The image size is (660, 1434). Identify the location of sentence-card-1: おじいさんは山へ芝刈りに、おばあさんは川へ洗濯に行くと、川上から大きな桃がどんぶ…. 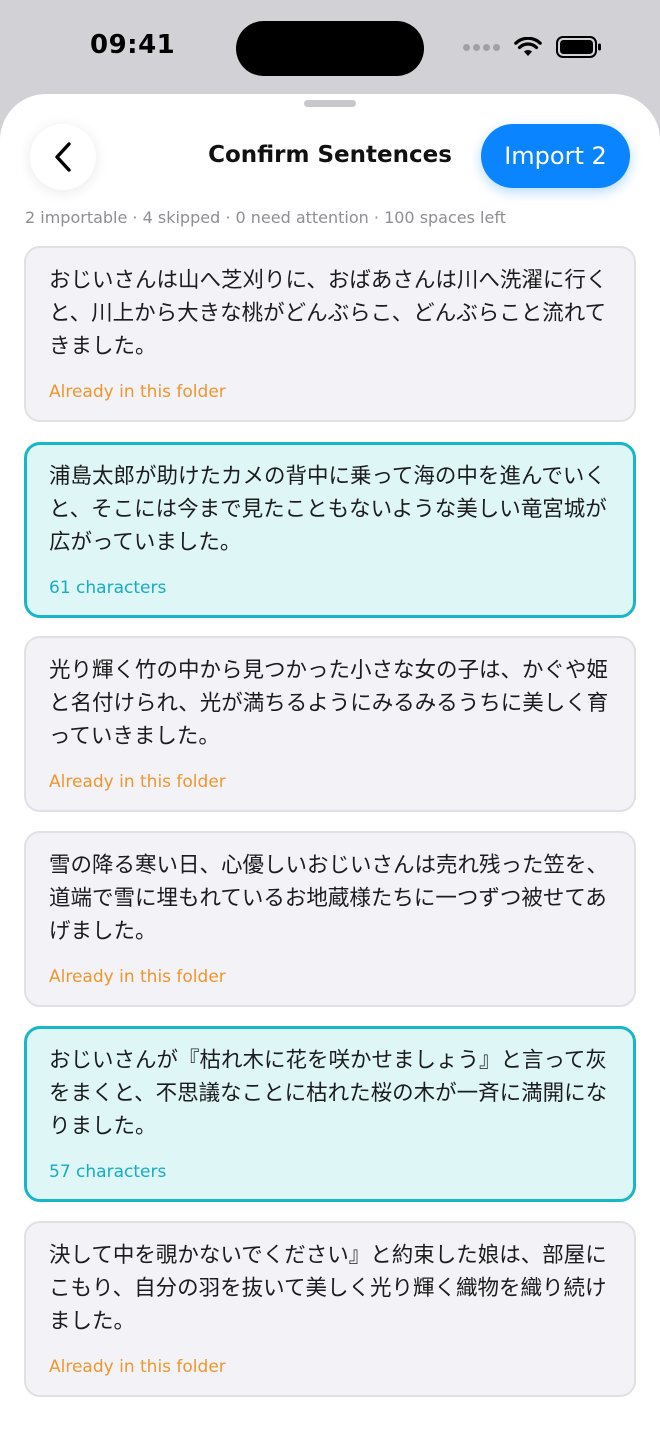
(330, 334).